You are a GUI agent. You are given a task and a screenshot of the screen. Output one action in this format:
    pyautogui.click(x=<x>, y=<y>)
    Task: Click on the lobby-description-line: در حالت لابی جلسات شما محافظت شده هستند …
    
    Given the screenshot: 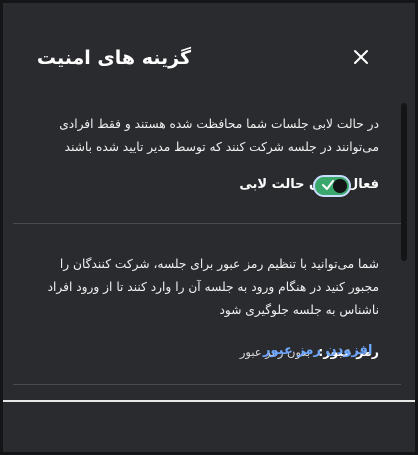 What is the action you would take?
    pyautogui.click(x=219, y=124)
    